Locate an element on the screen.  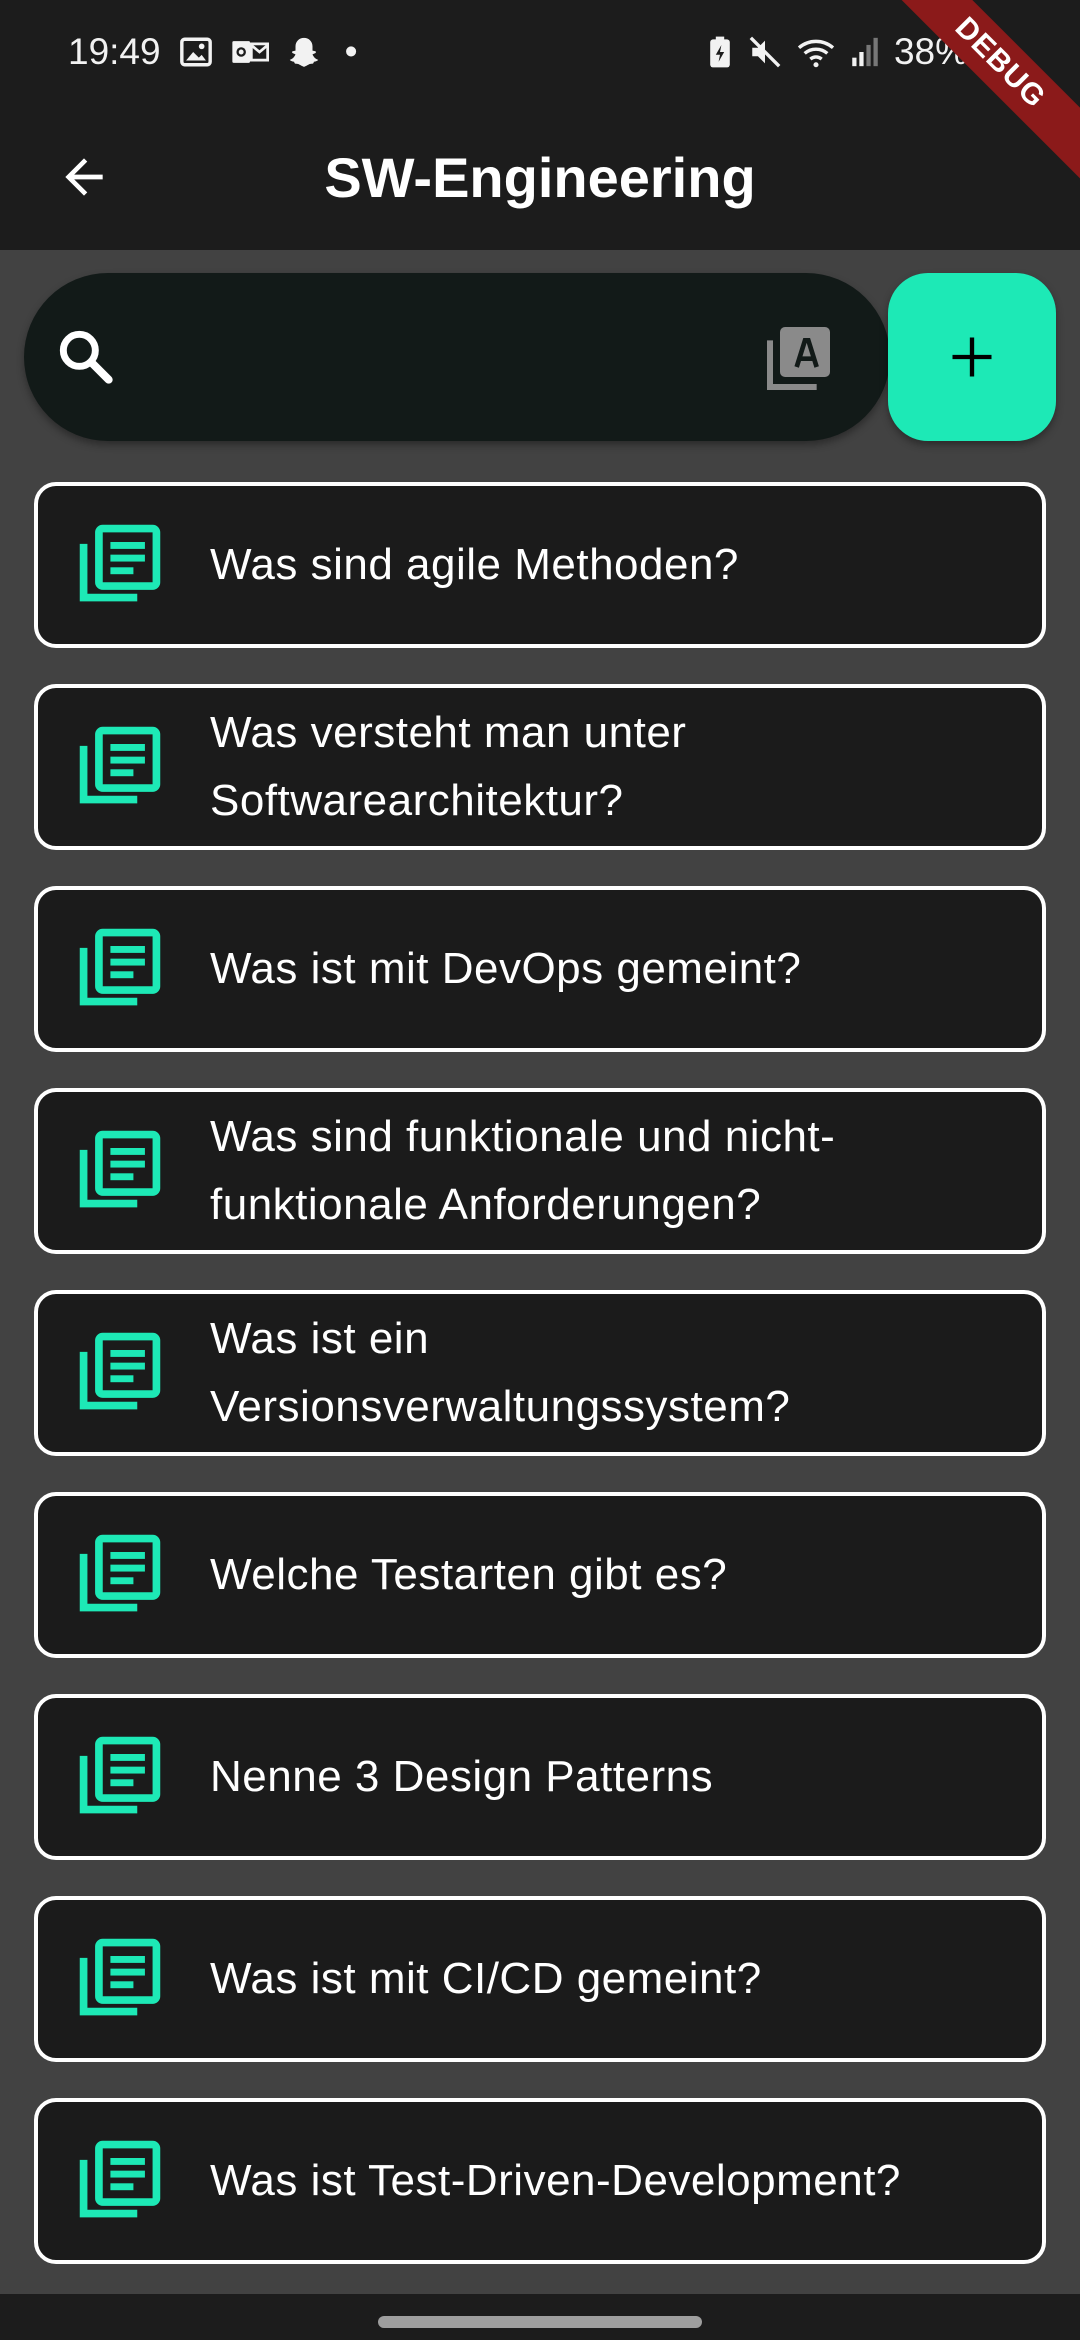
wifi-icon is located at coordinates (816, 52).